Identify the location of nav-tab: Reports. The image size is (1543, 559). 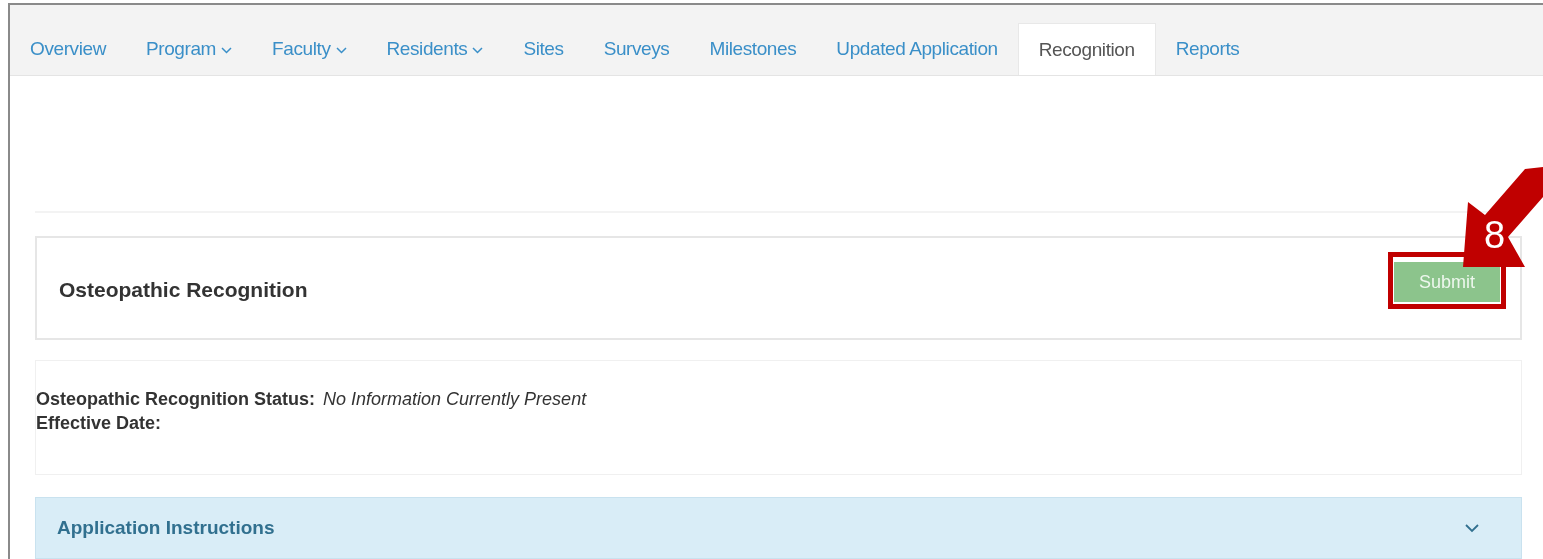
(1207, 49).